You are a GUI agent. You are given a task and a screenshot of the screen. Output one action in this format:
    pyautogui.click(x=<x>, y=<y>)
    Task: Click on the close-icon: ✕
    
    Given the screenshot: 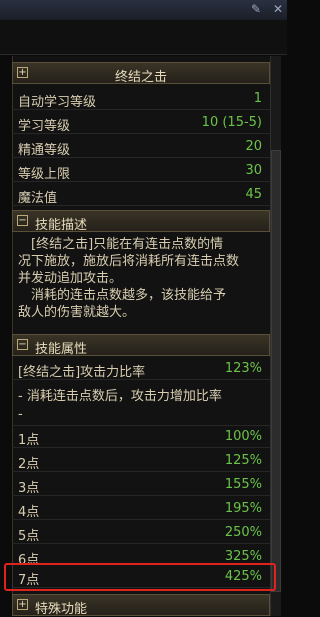 What is the action you would take?
    pyautogui.click(x=278, y=9)
    